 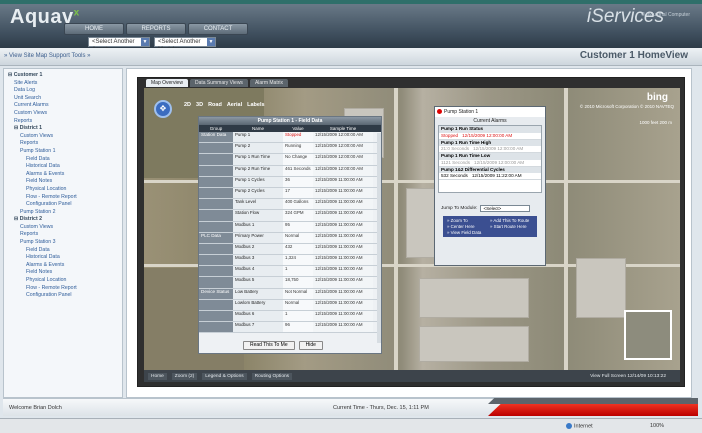 What do you see at coordinates (216, 170) in the screenshot?
I see `row-group` at bounding box center [216, 170].